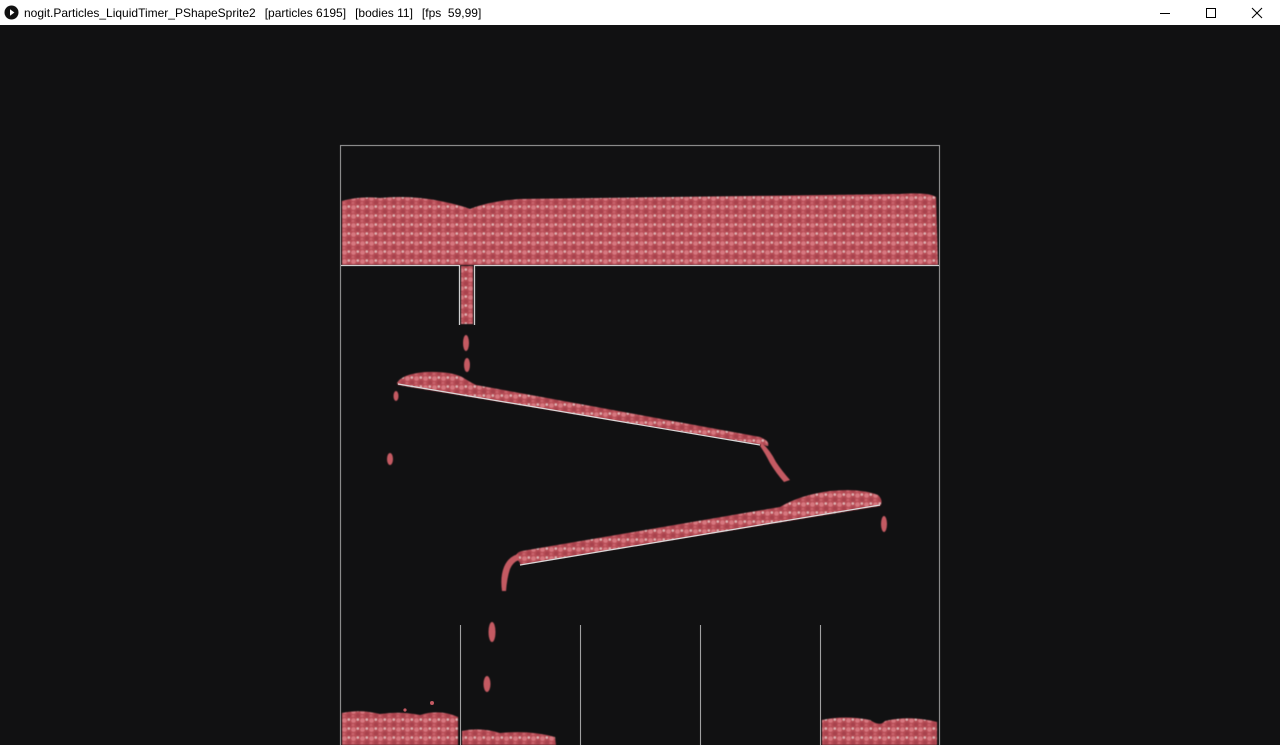 This screenshot has width=1280, height=745. What do you see at coordinates (640, 294) in the screenshot?
I see `reservoir-floor` at bounding box center [640, 294].